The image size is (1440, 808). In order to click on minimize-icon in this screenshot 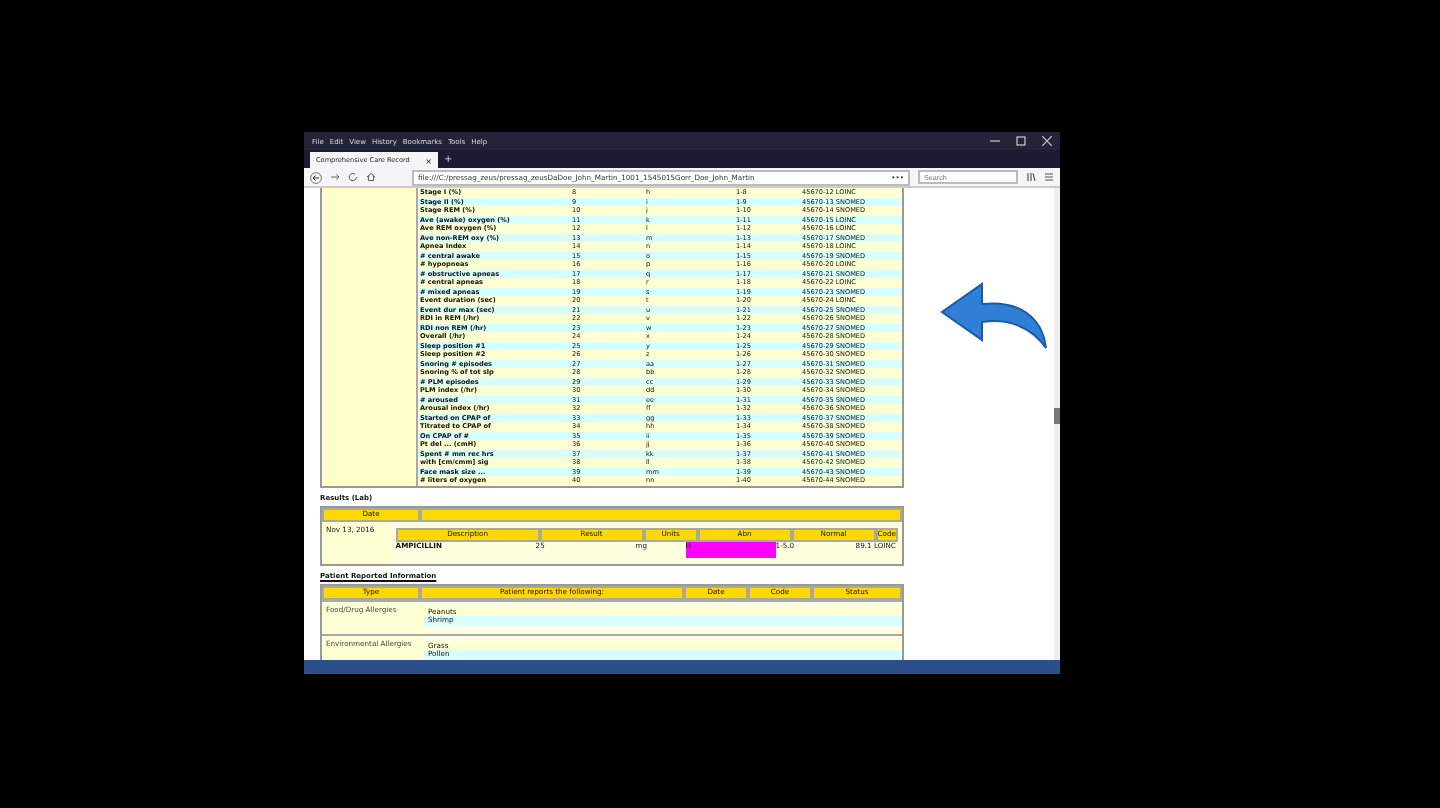, I will do `click(995, 141)`.